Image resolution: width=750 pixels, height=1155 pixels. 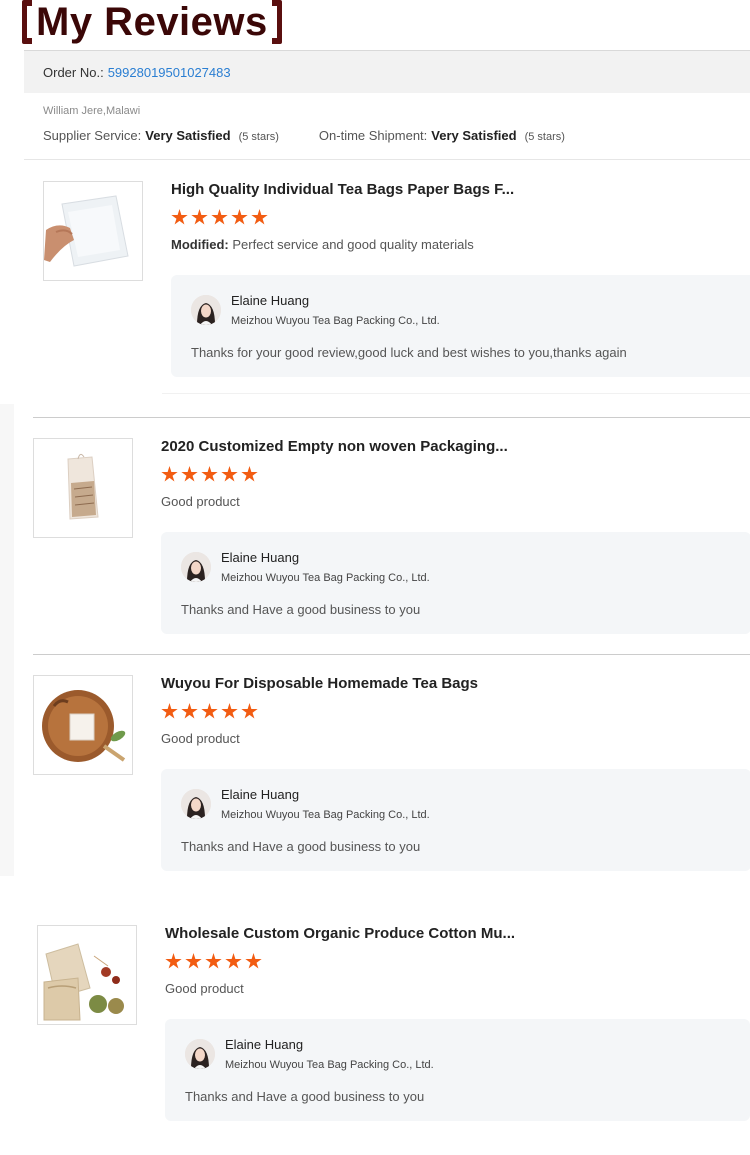 What do you see at coordinates (169, 72) in the screenshot?
I see `order-number-link: 59928019501027483` at bounding box center [169, 72].